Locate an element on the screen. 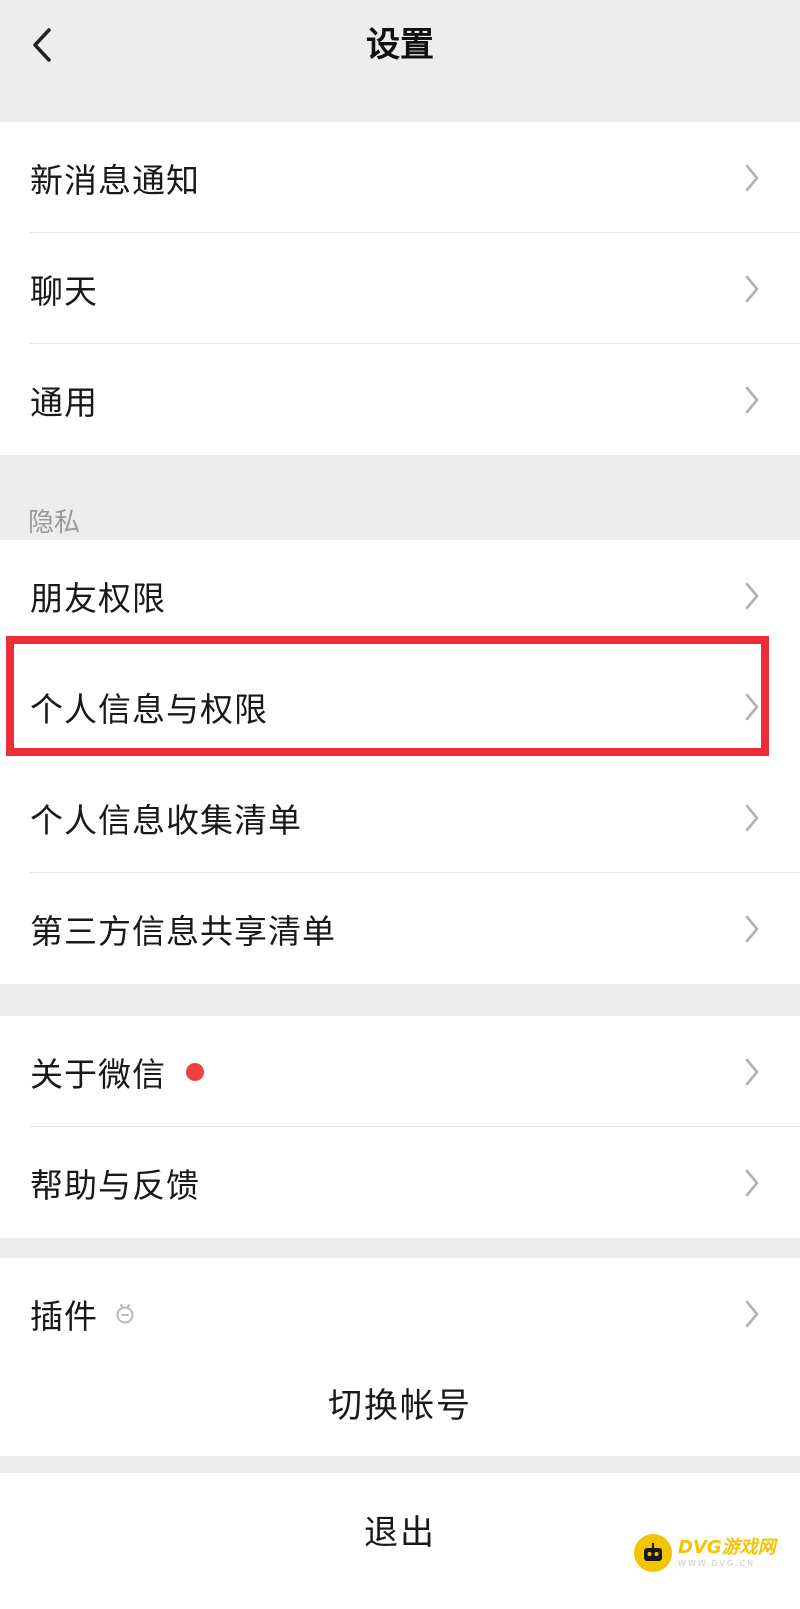 The image size is (800, 1609). switch-account-group: 切换帐号 is located at coordinates (400, 1402).